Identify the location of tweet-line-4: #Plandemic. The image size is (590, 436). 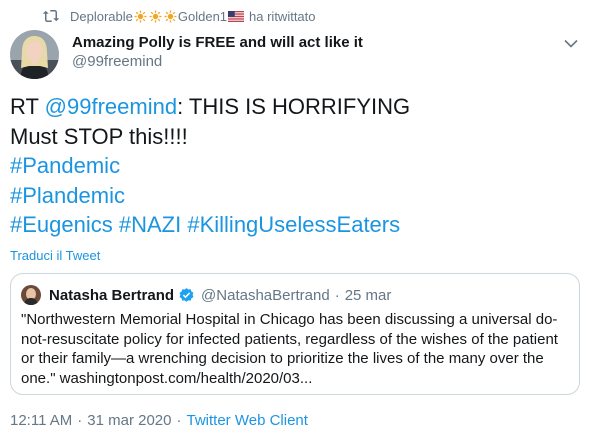
(295, 196).